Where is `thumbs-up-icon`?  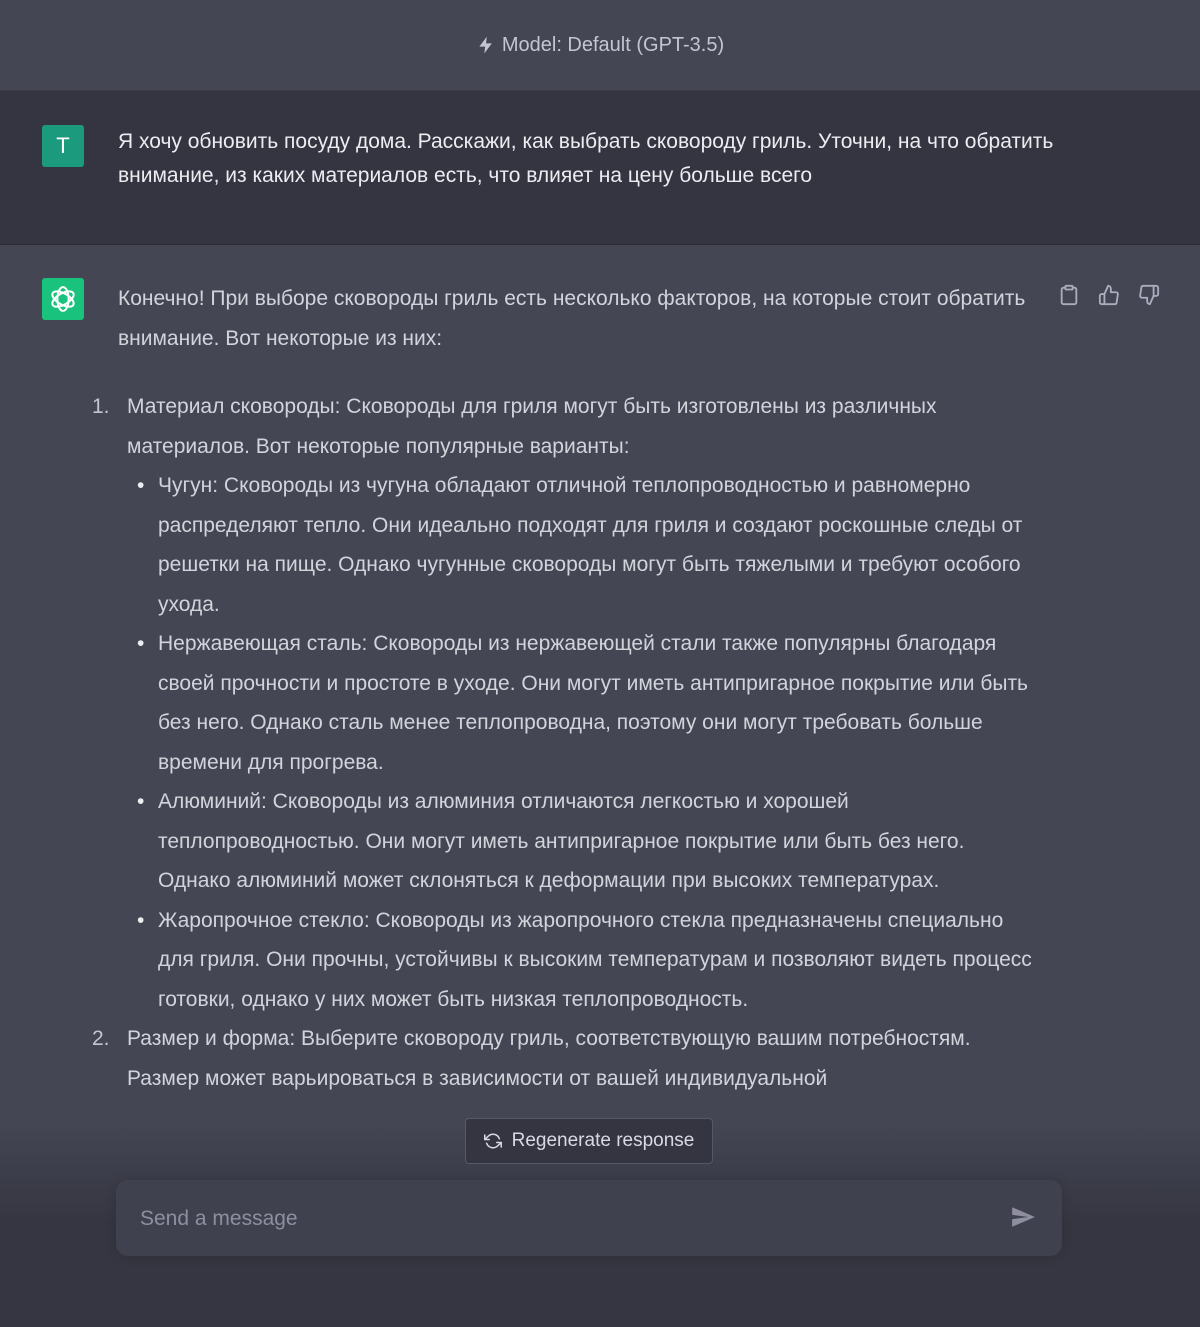
thumbs-up-icon is located at coordinates (1109, 295).